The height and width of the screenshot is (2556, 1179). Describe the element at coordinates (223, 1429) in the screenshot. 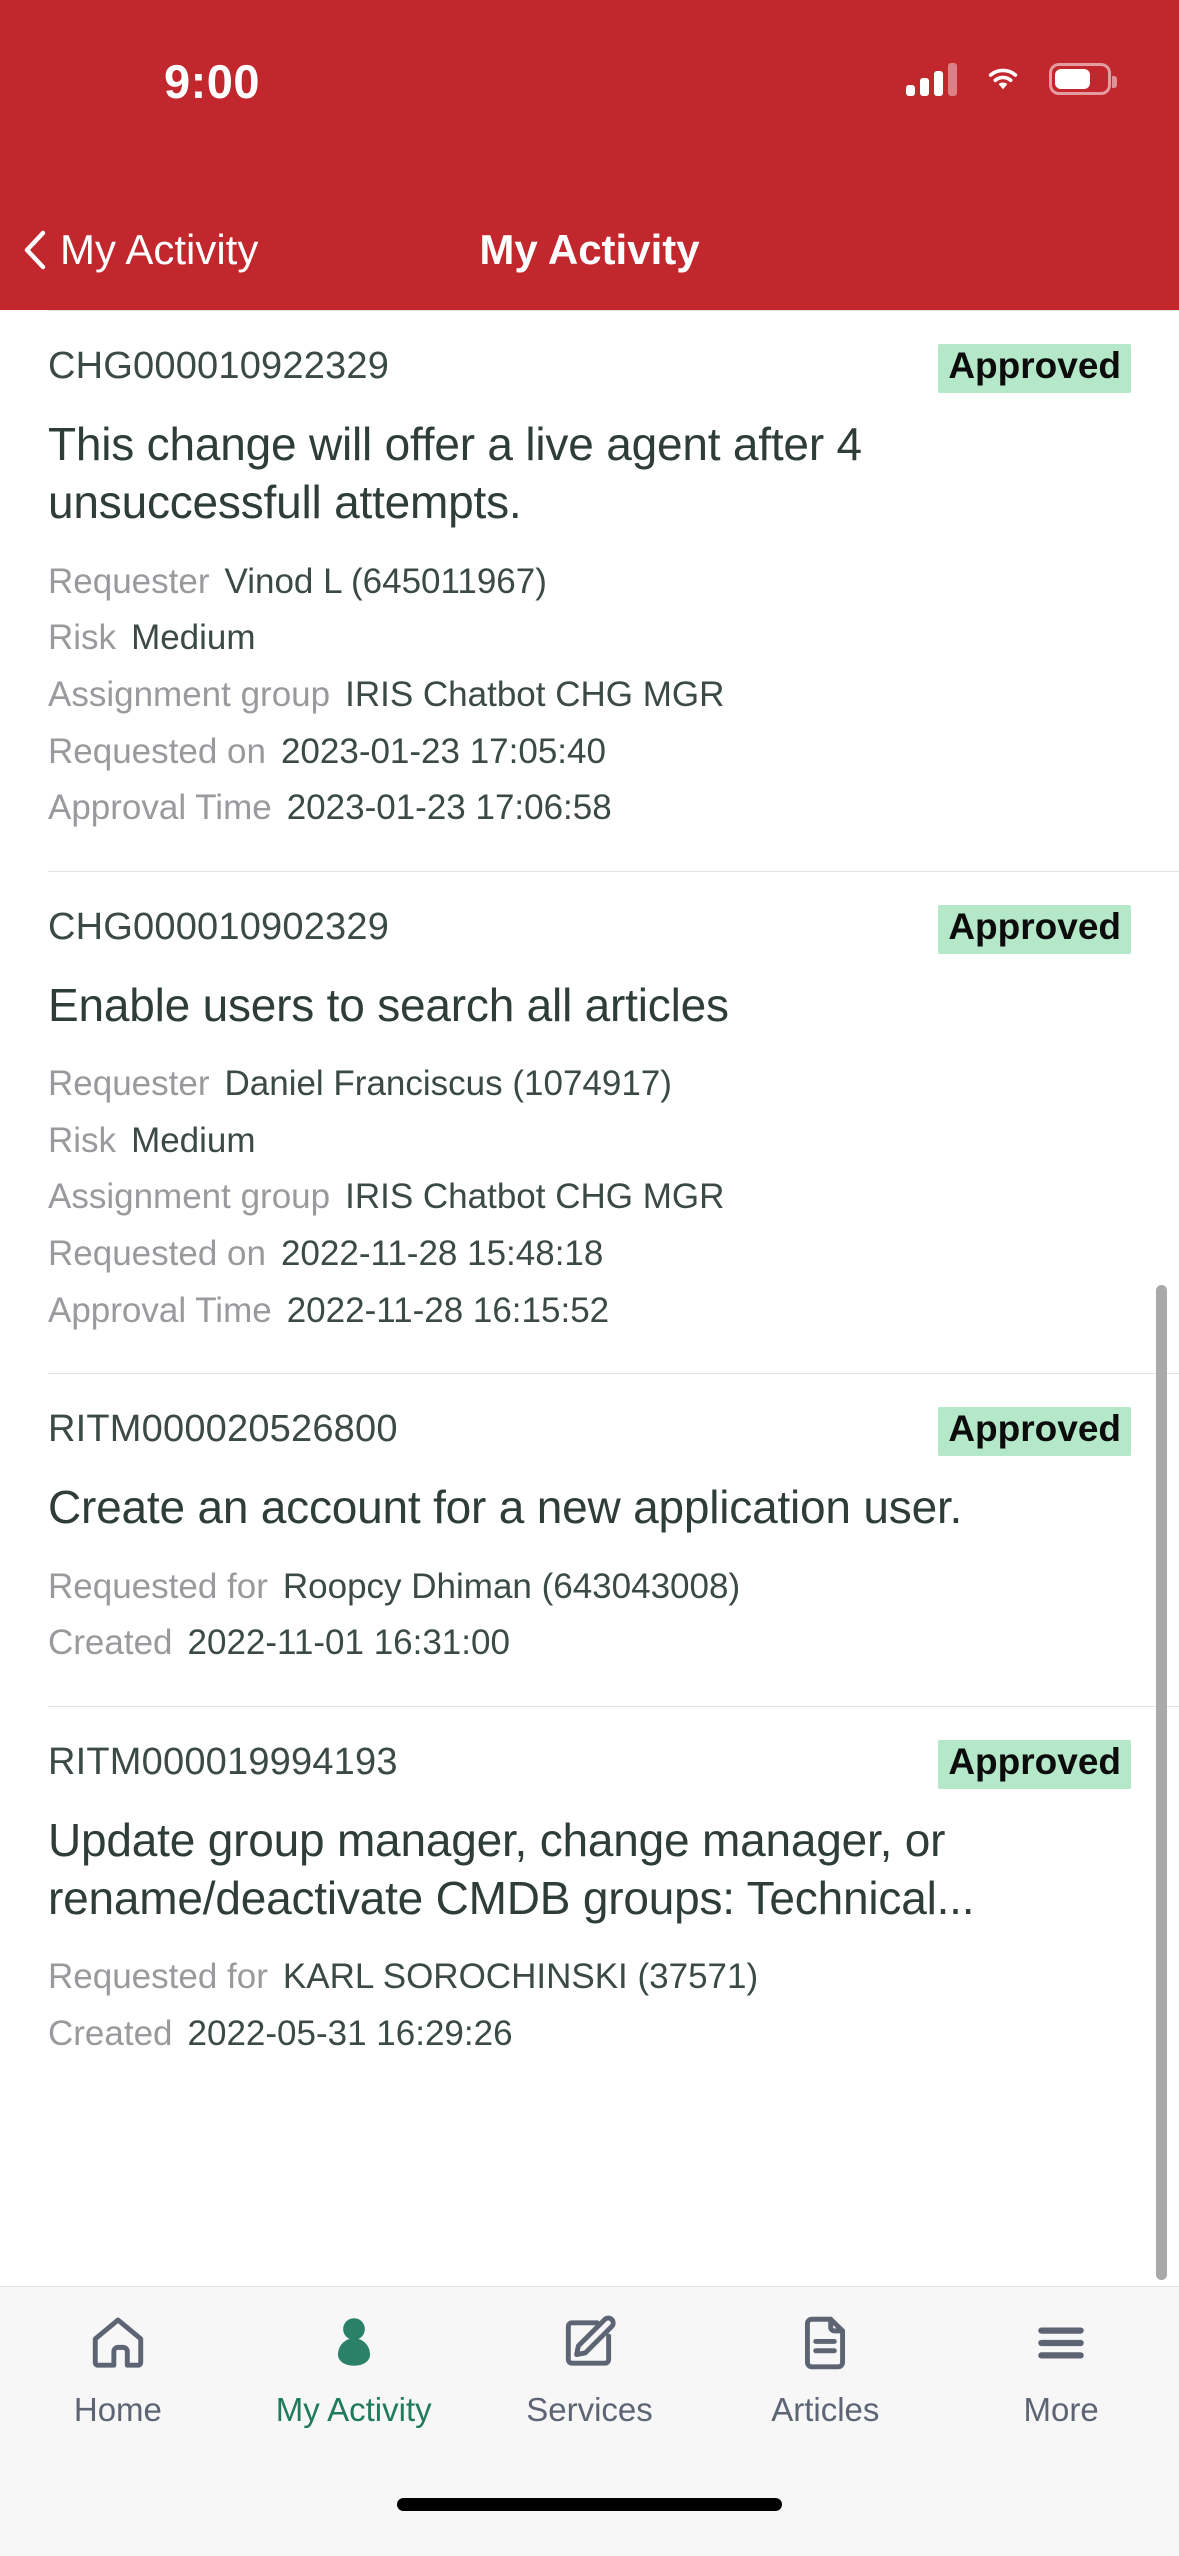

I see `record-number: RITM000020526800` at that location.